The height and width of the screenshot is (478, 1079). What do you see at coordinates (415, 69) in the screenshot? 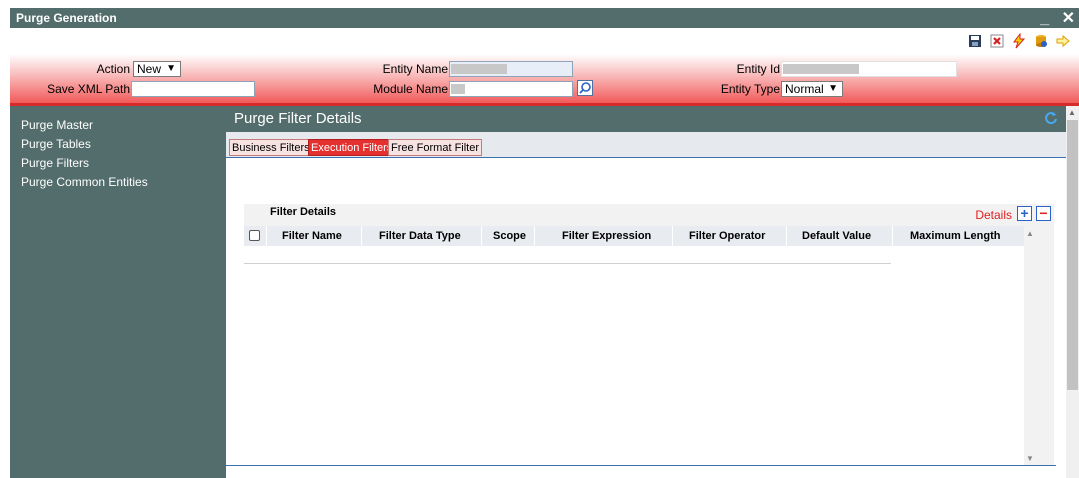
I see `entity-name-label: Entity Name` at bounding box center [415, 69].